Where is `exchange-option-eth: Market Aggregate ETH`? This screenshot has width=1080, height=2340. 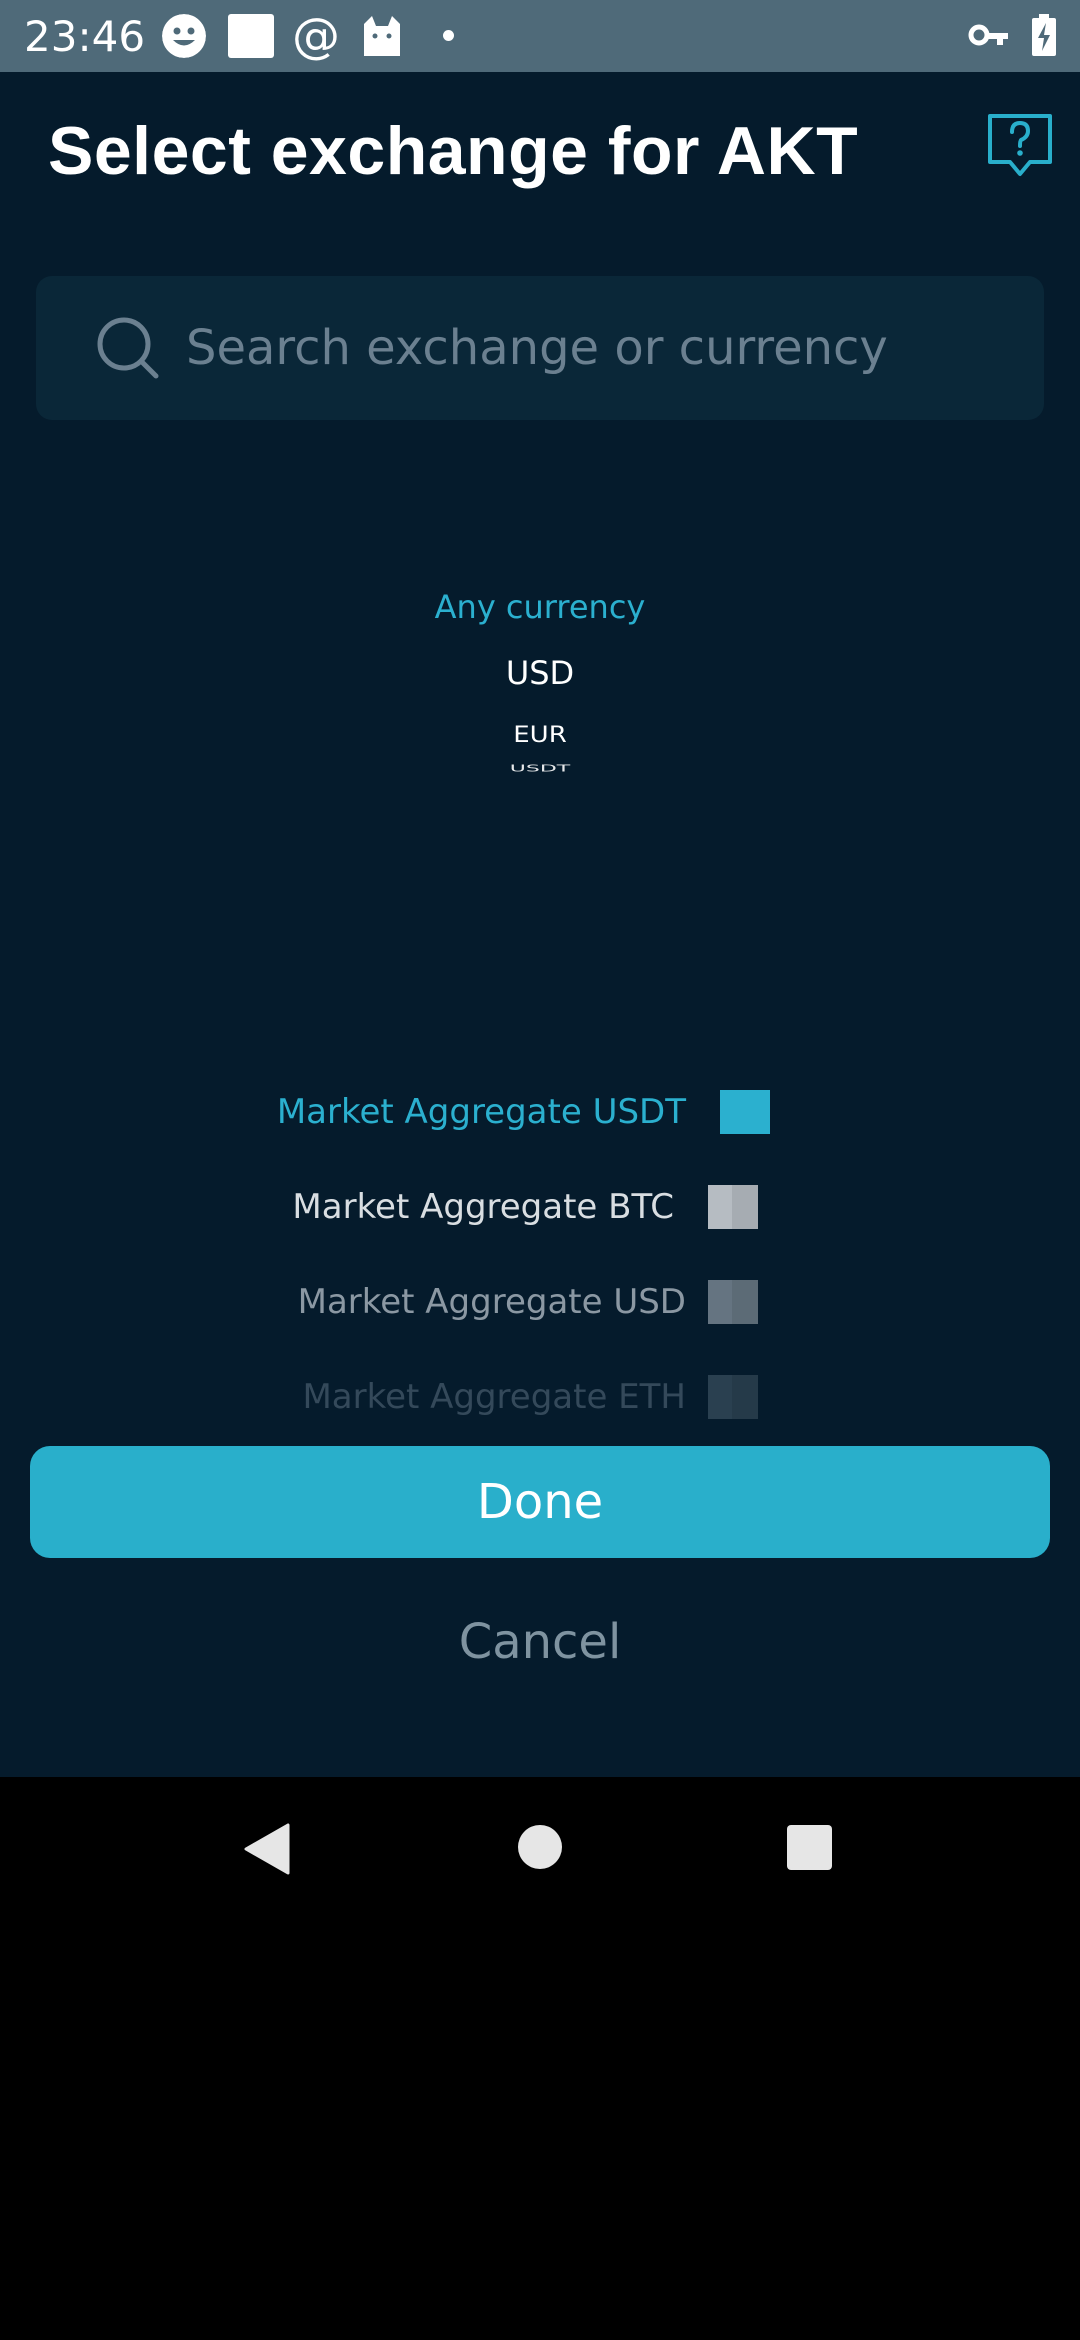 exchange-option-eth: Market Aggregate ETH is located at coordinates (540, 1399).